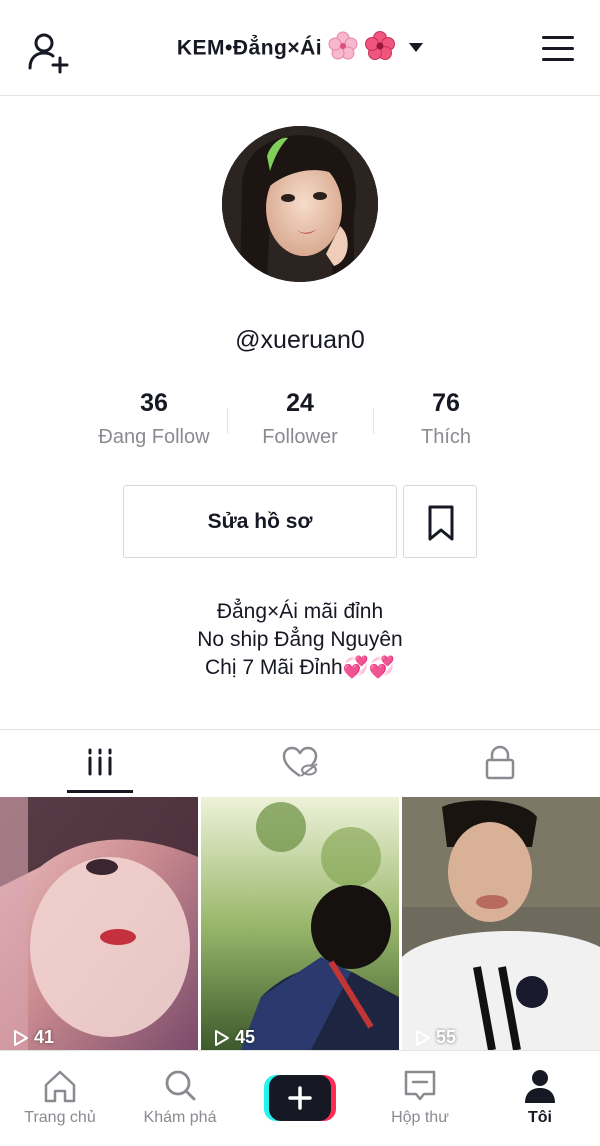  I want to click on search-icon, so click(180, 1085).